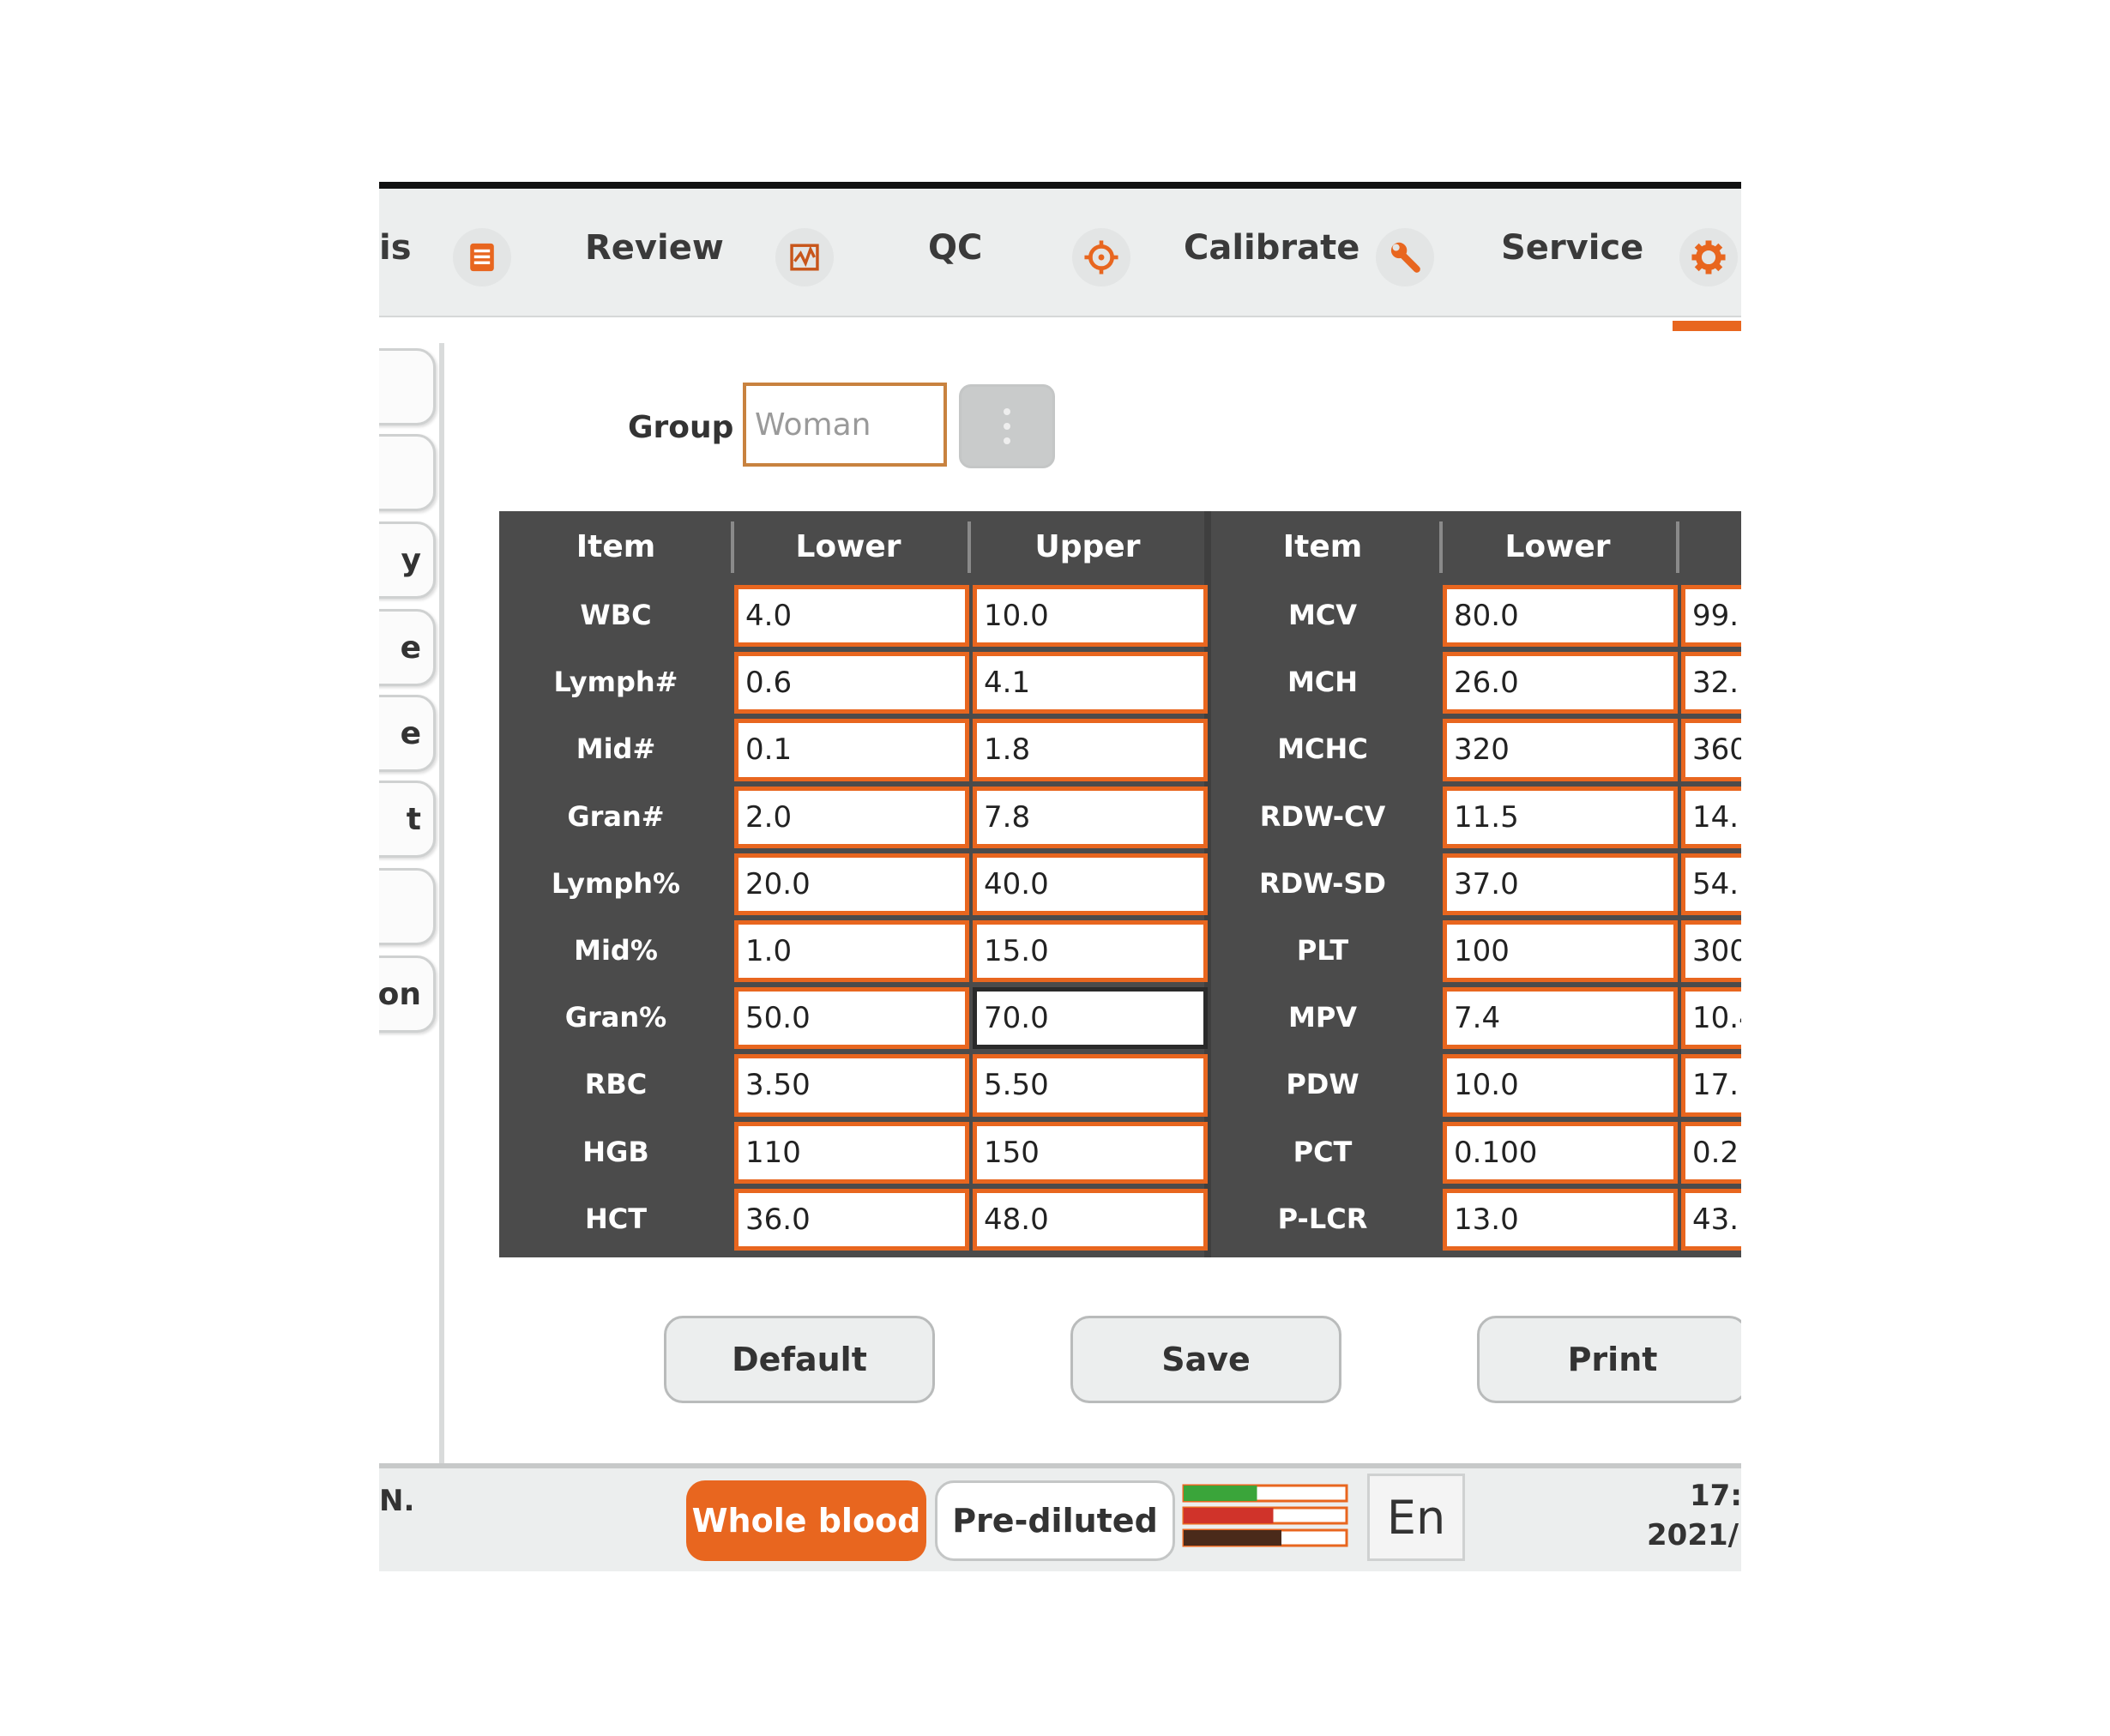 Image resolution: width=2110 pixels, height=1736 pixels. I want to click on table-header-1: Lower, so click(848, 546).